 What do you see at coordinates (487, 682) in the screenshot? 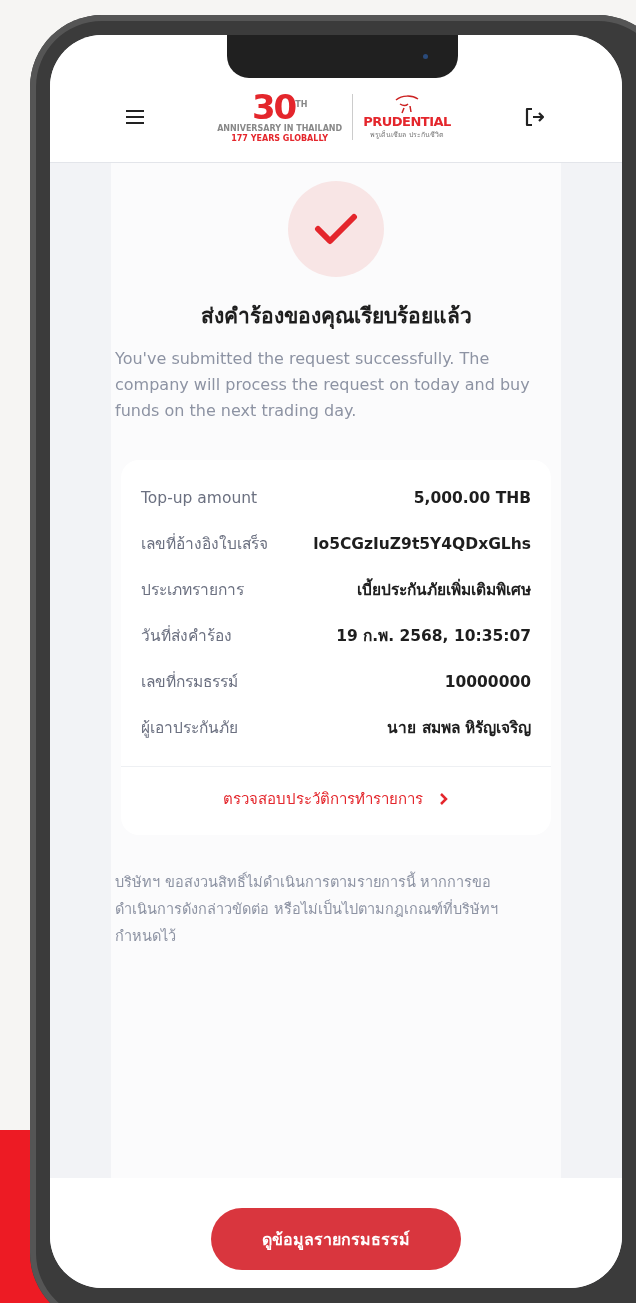
I see `detail-value: 10000000` at bounding box center [487, 682].